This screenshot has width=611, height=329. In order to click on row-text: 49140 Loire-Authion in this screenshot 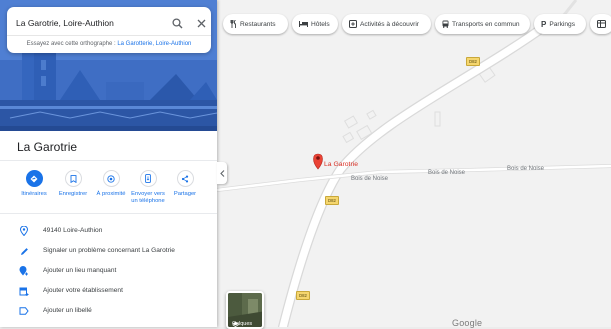, I will do `click(73, 230)`.